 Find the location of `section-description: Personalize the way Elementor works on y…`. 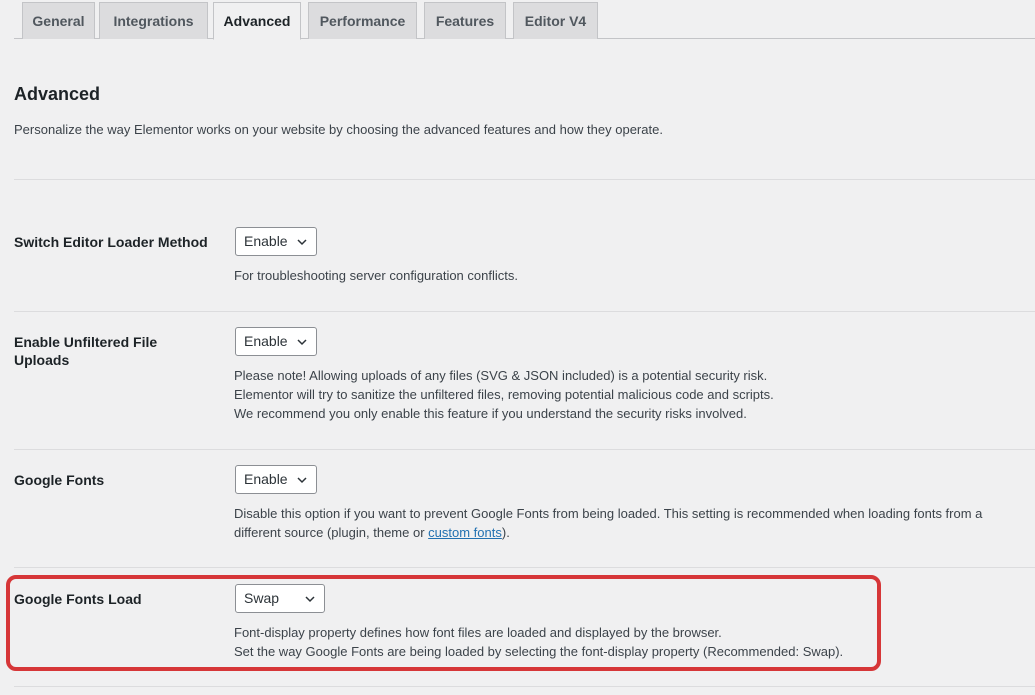

section-description: Personalize the way Elementor works on y… is located at coordinates (338, 129).